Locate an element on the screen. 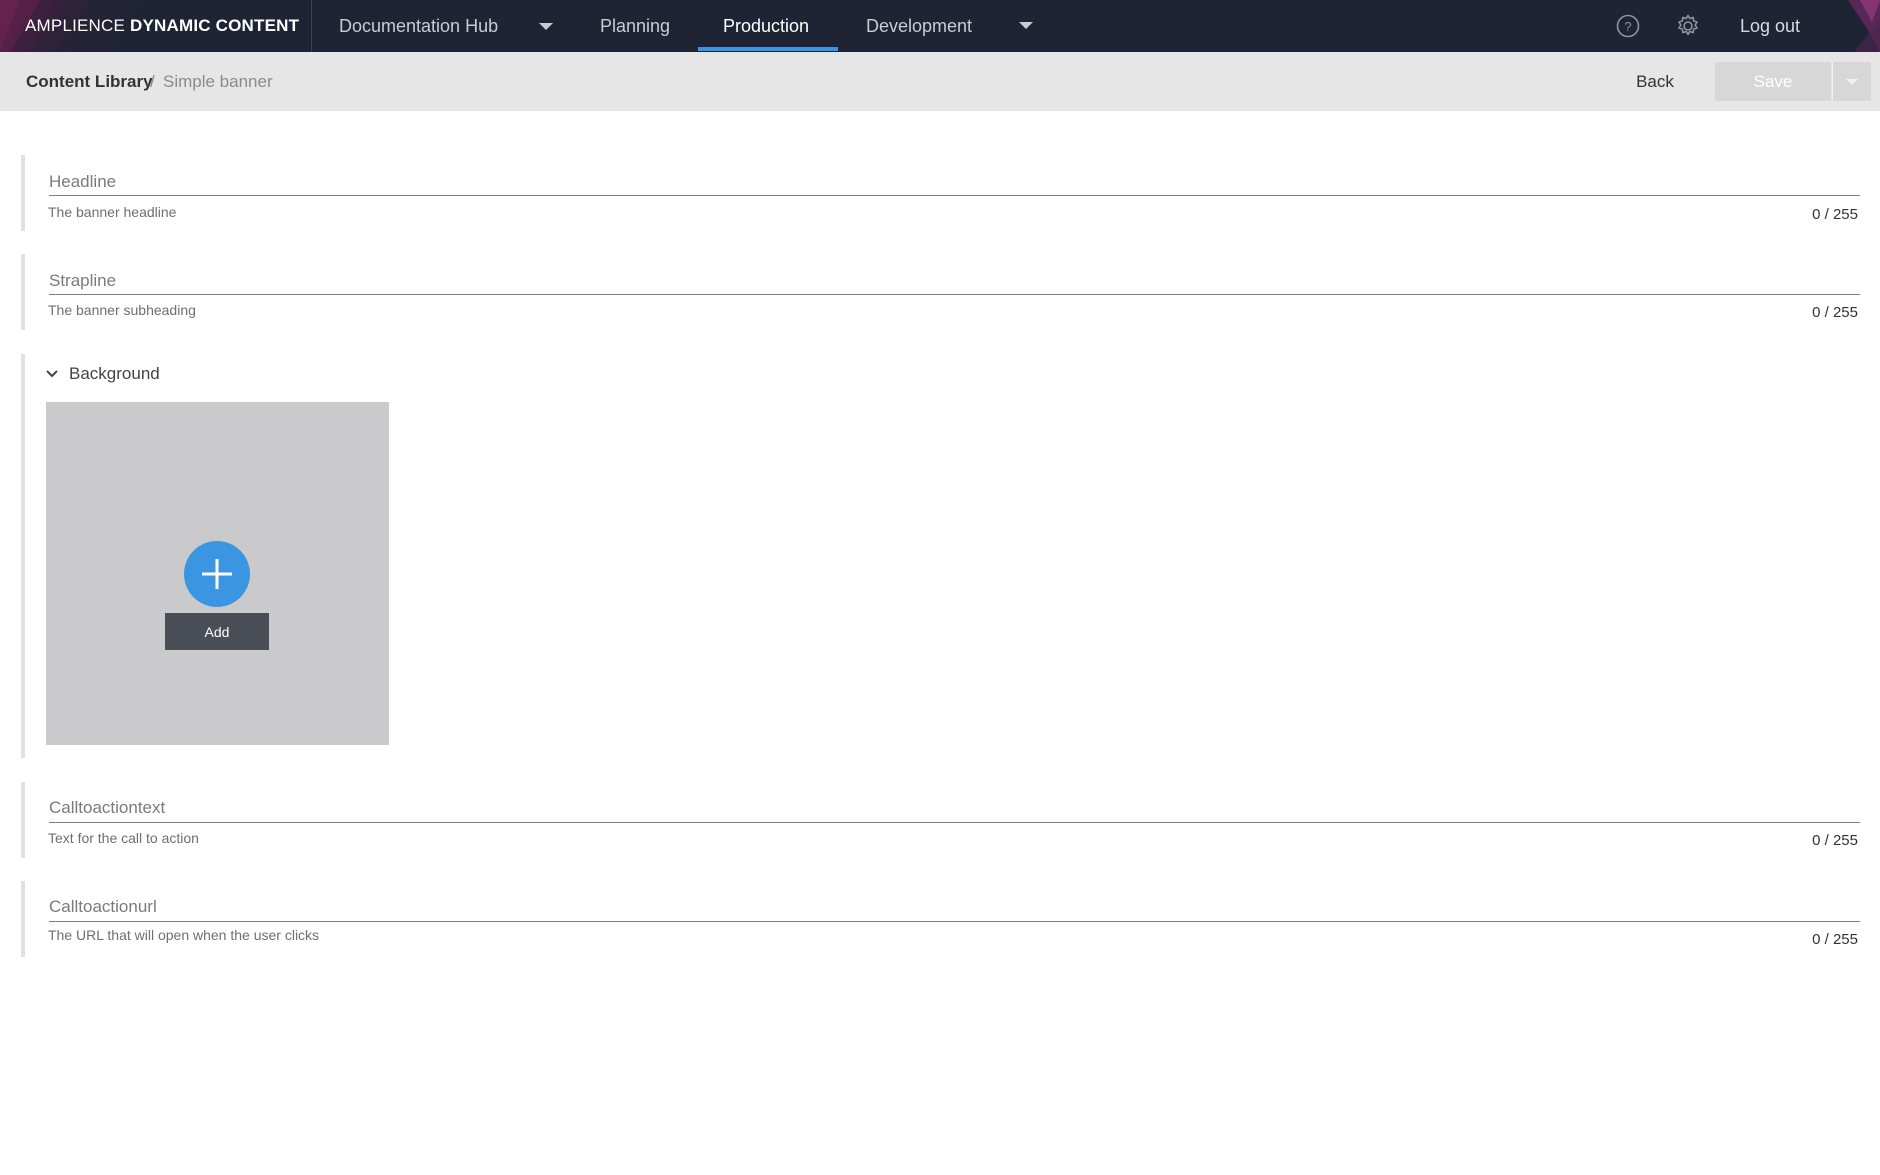 This screenshot has height=1175, width=1880. brand-name-bold: DYNAMIC CONTENT is located at coordinates (215, 25).